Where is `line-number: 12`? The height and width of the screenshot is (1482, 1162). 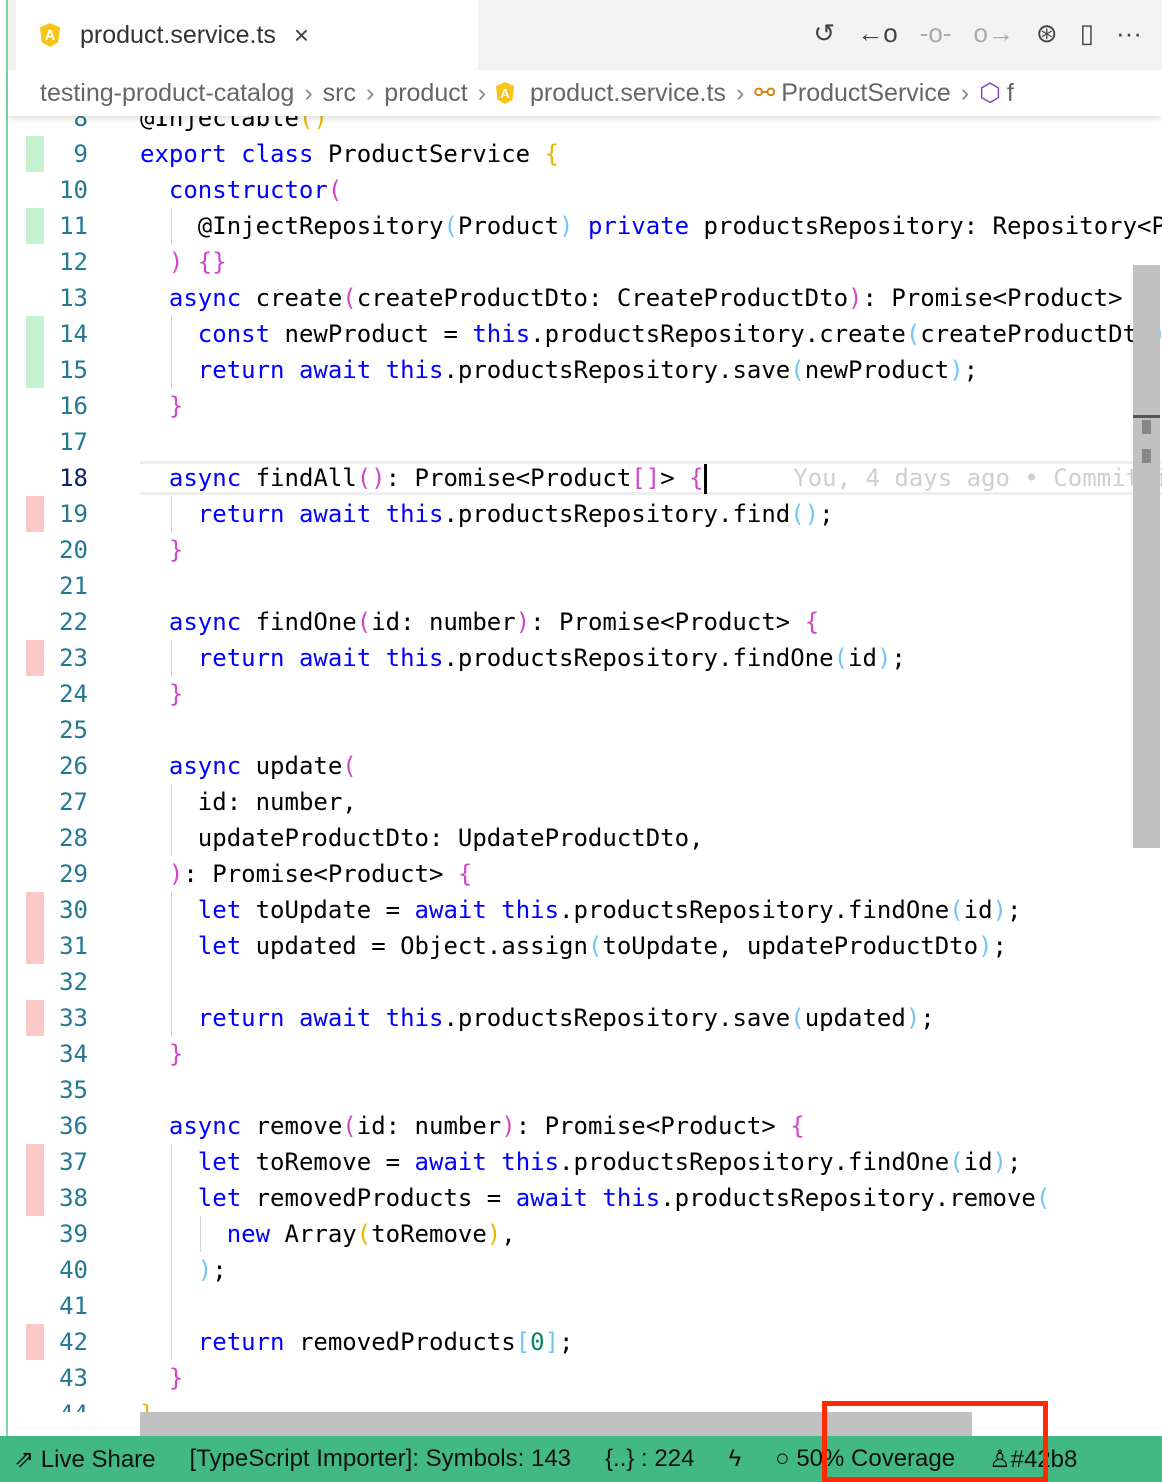 line-number: 12 is located at coordinates (73, 262).